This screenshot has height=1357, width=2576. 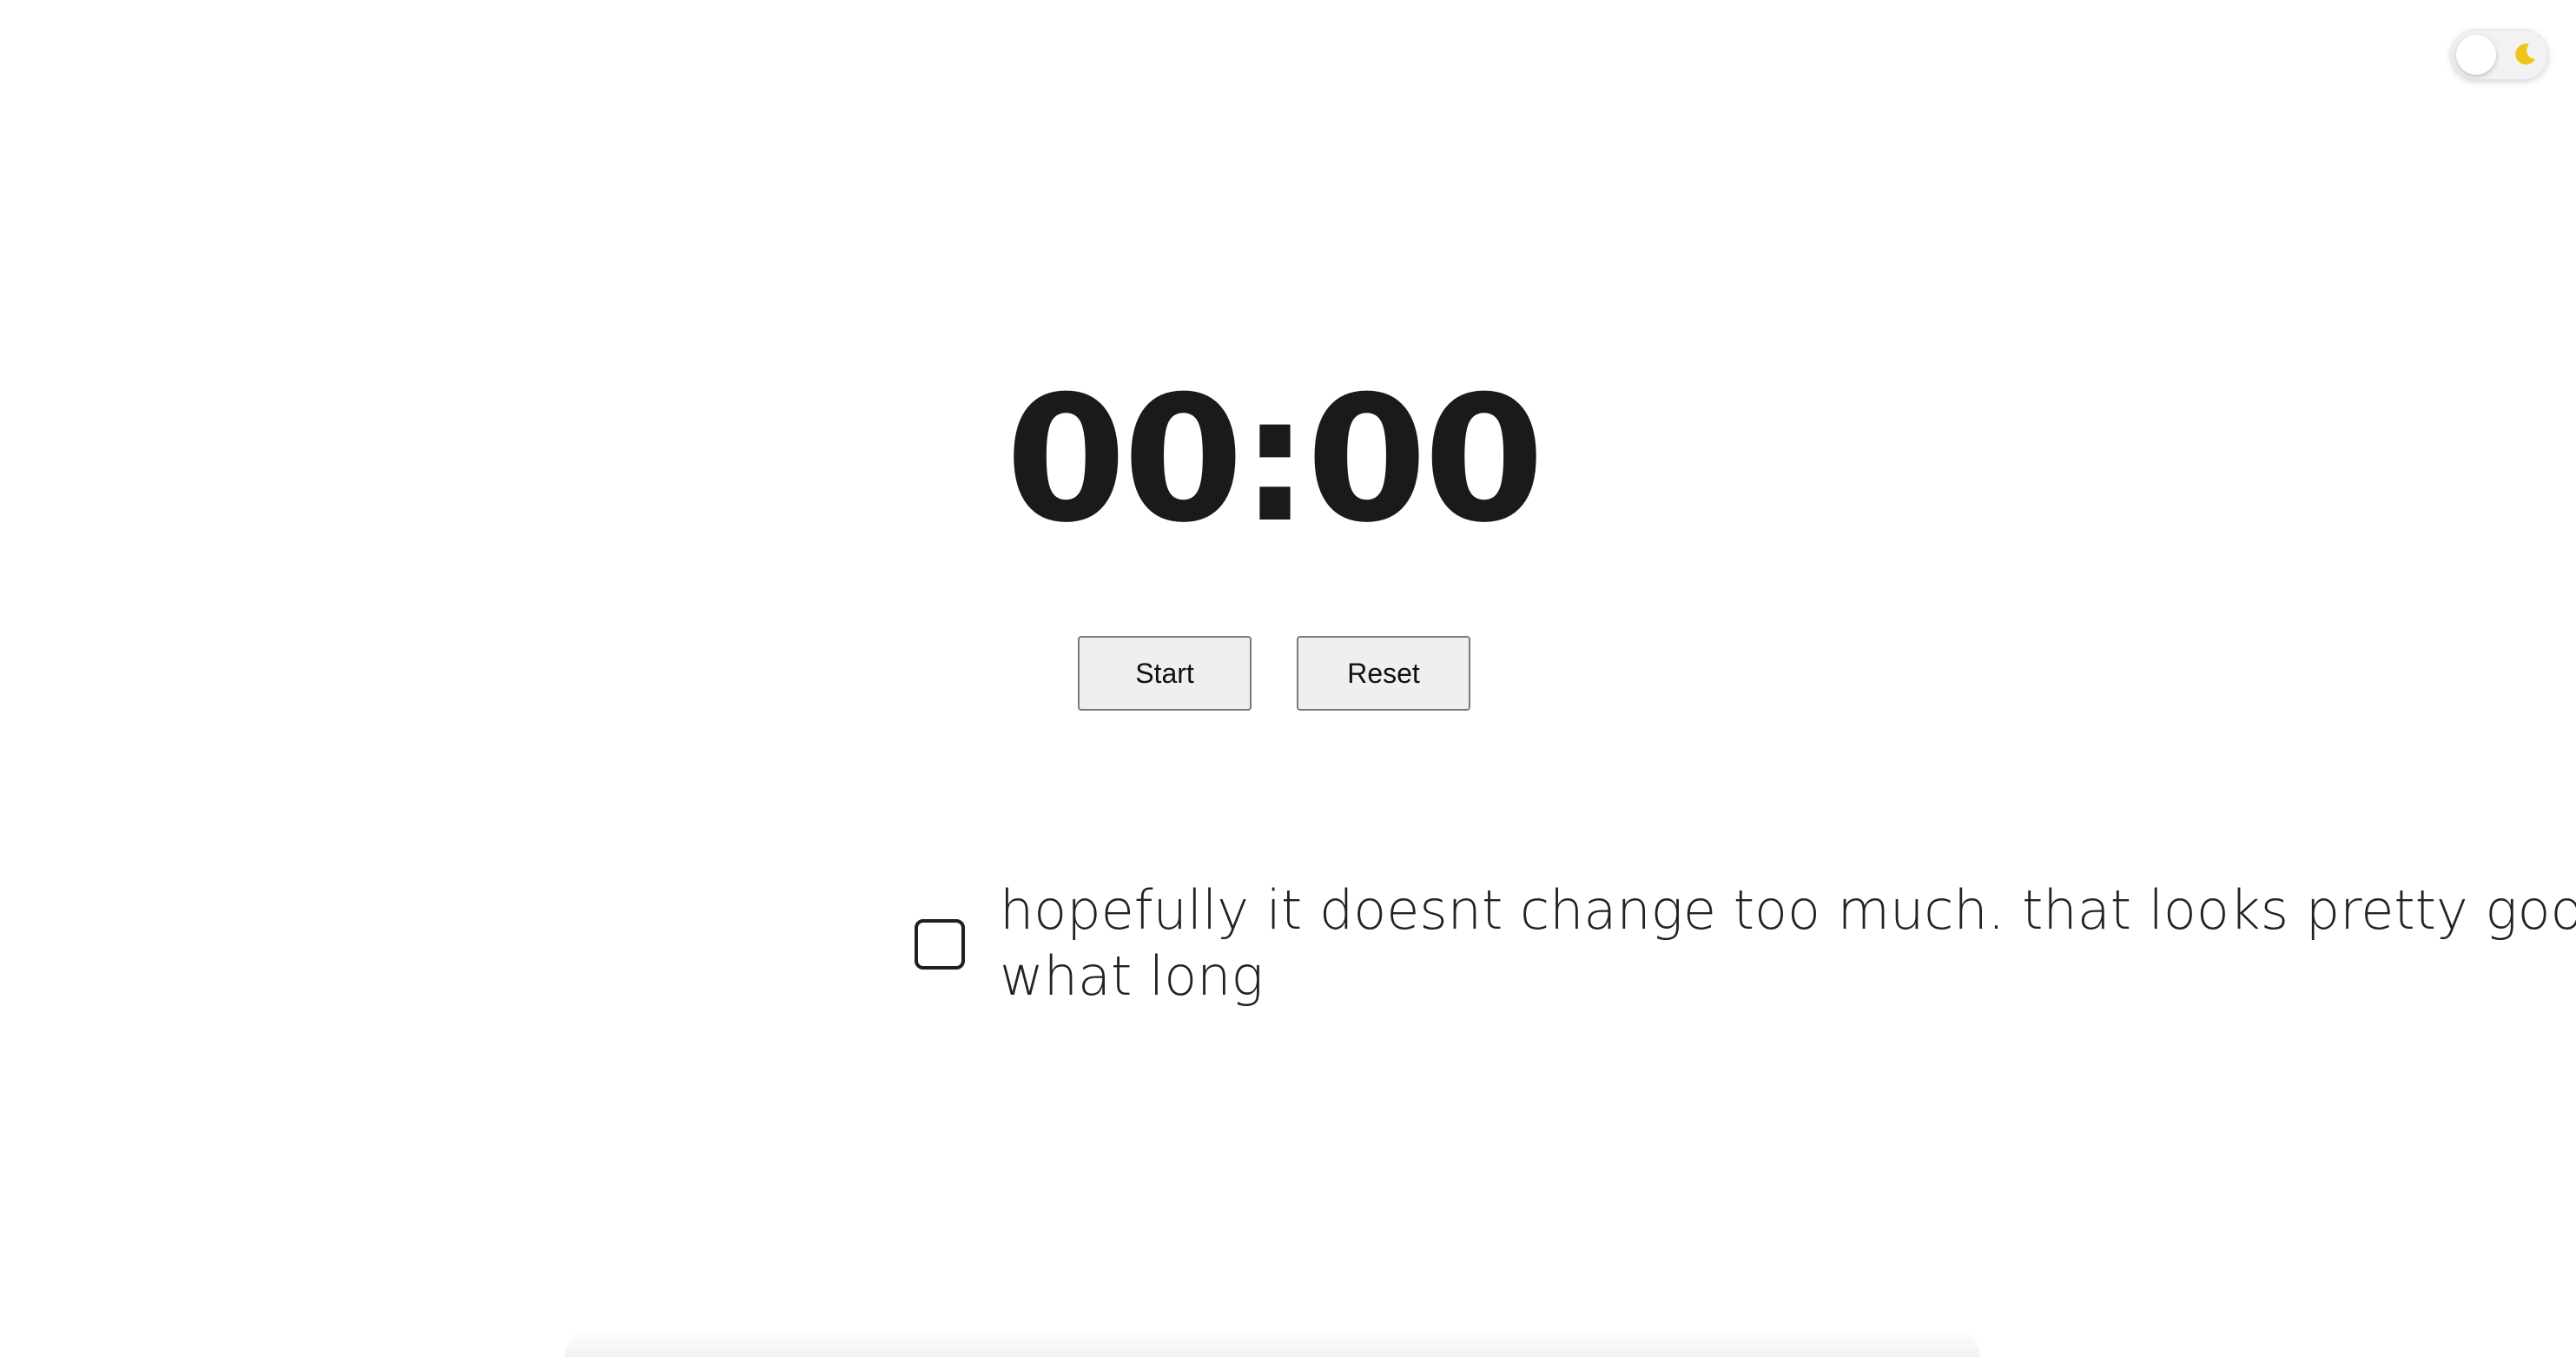 What do you see at coordinates (1383, 673) in the screenshot?
I see `reset-button: Reset` at bounding box center [1383, 673].